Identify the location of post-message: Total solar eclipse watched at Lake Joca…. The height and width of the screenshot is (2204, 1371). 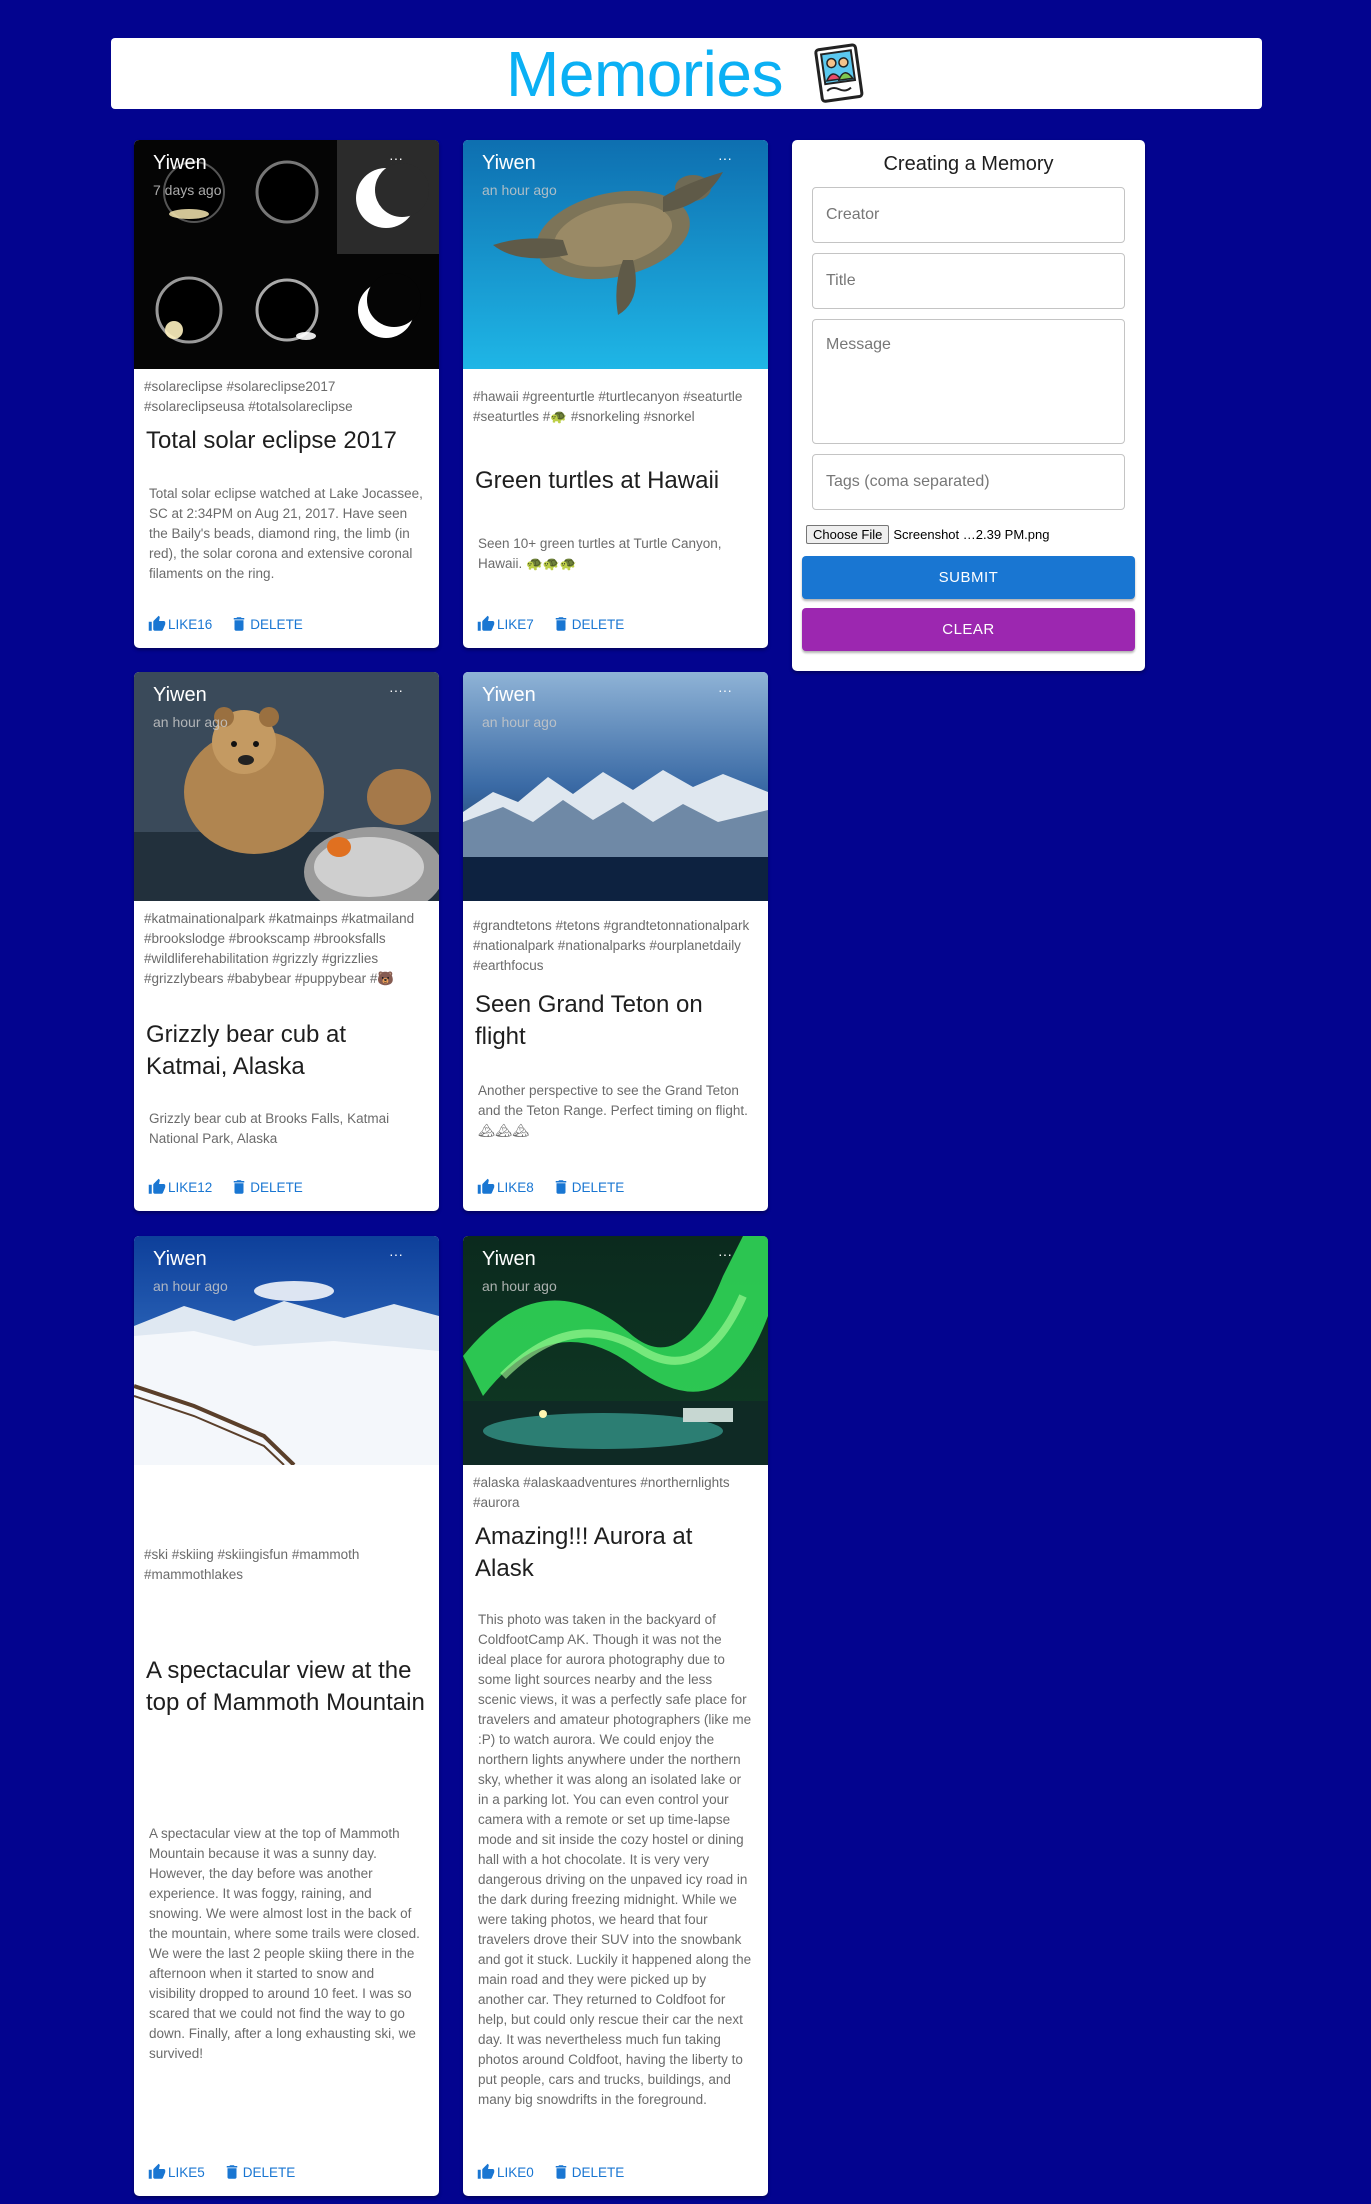
(286, 533).